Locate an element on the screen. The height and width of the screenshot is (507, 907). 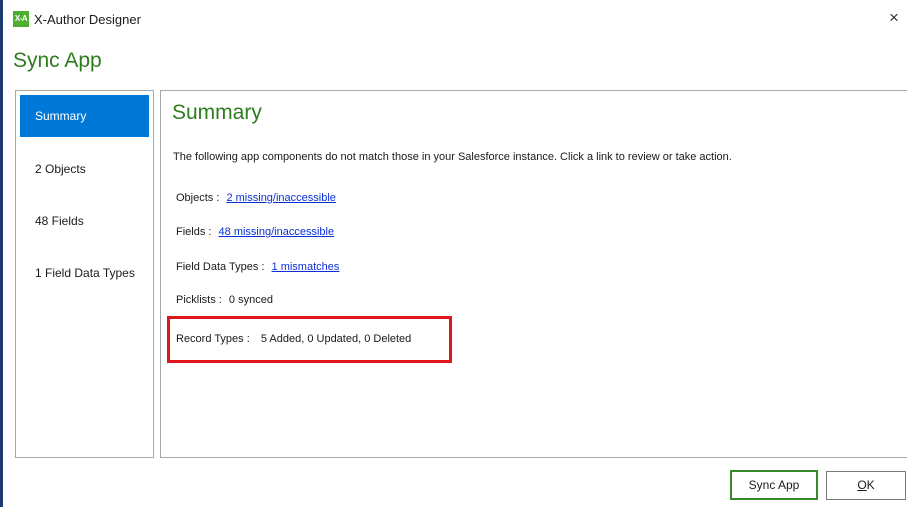
field-data-types-label: Field Data Types : is located at coordinates (220, 267).